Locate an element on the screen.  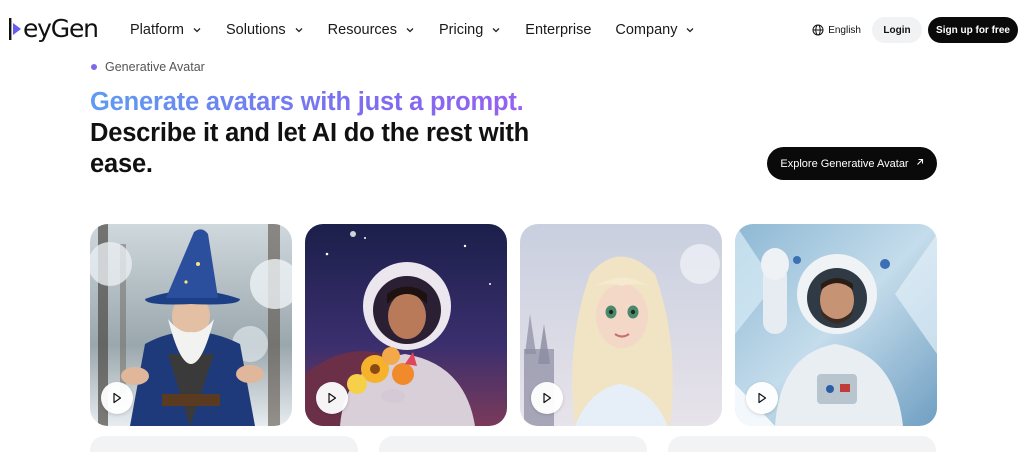
nav-item-resources: Resources is located at coordinates (371, 30).